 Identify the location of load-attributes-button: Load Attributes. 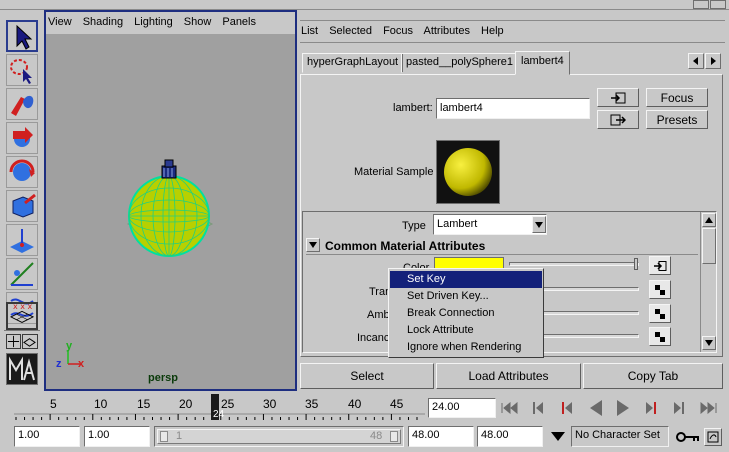
(508, 376).